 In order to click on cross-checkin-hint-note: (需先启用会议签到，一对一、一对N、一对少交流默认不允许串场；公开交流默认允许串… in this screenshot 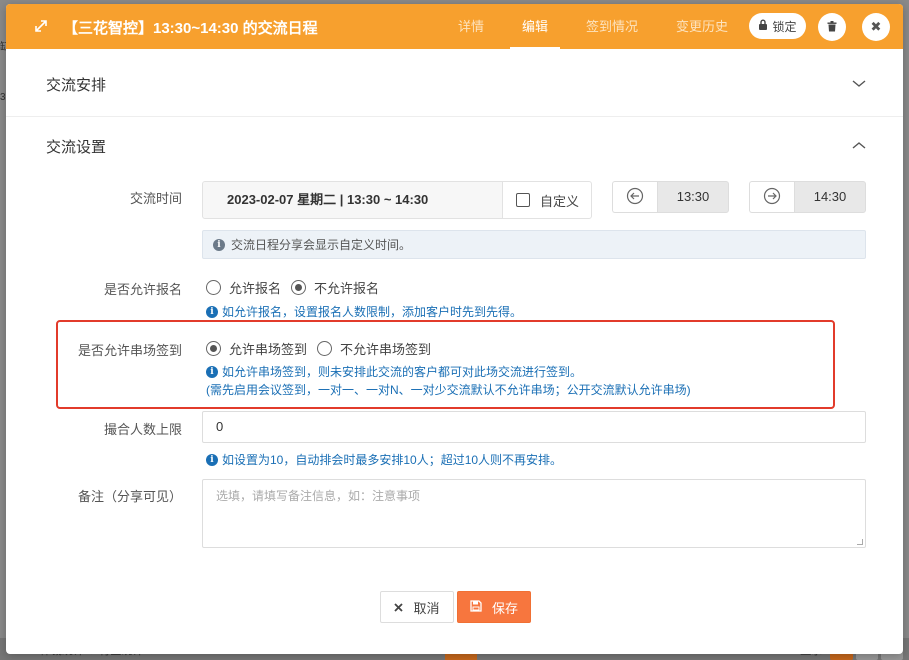, I will do `click(448, 389)`.